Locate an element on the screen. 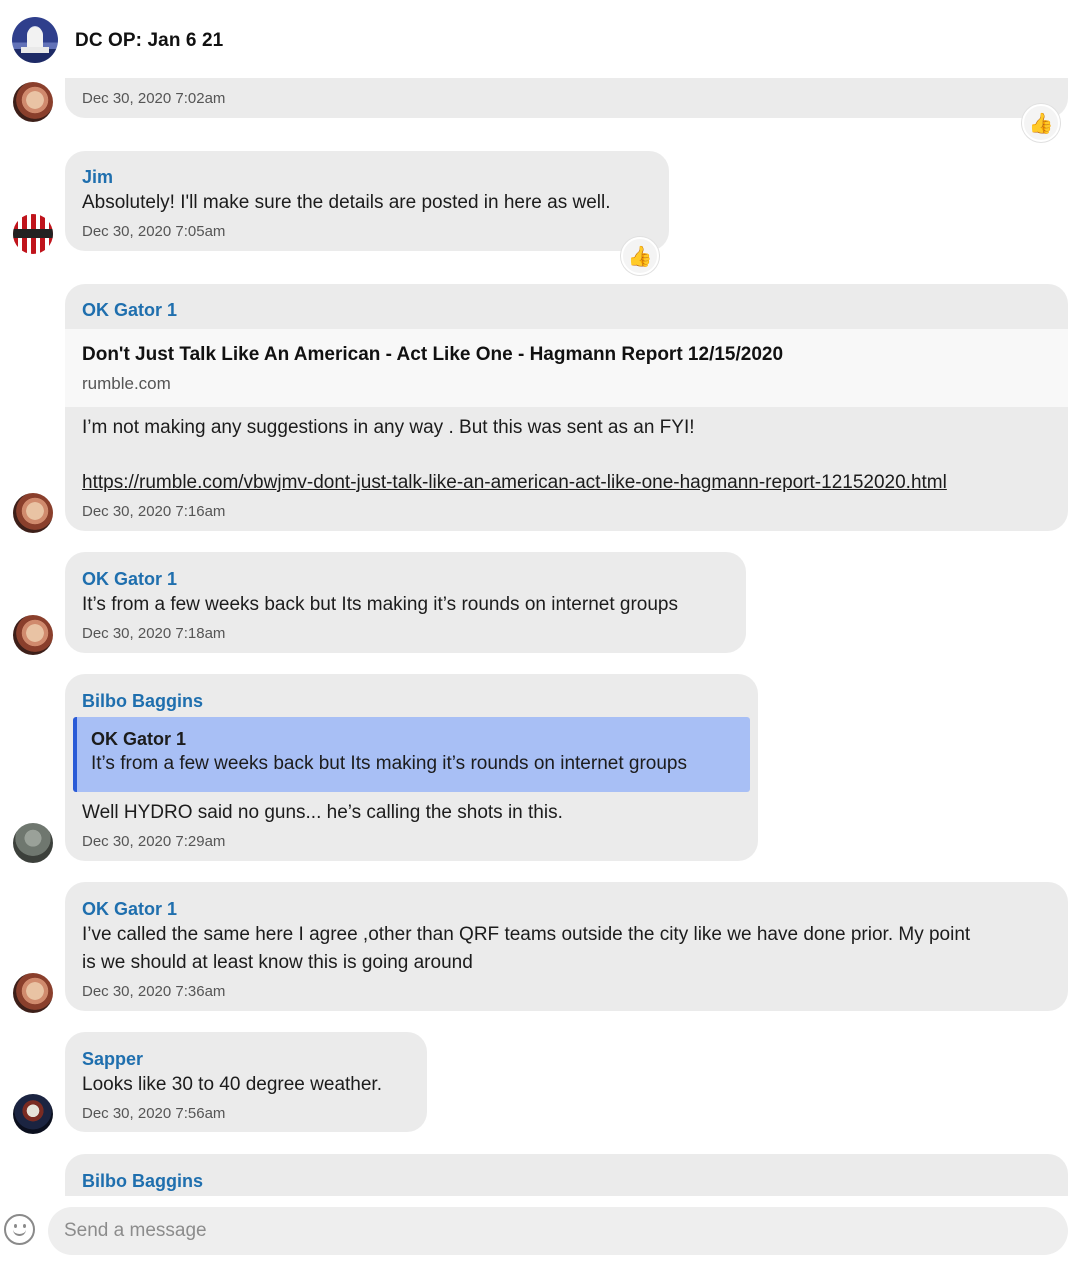 The image size is (1068, 1264). message-input is located at coordinates (554, 1231).